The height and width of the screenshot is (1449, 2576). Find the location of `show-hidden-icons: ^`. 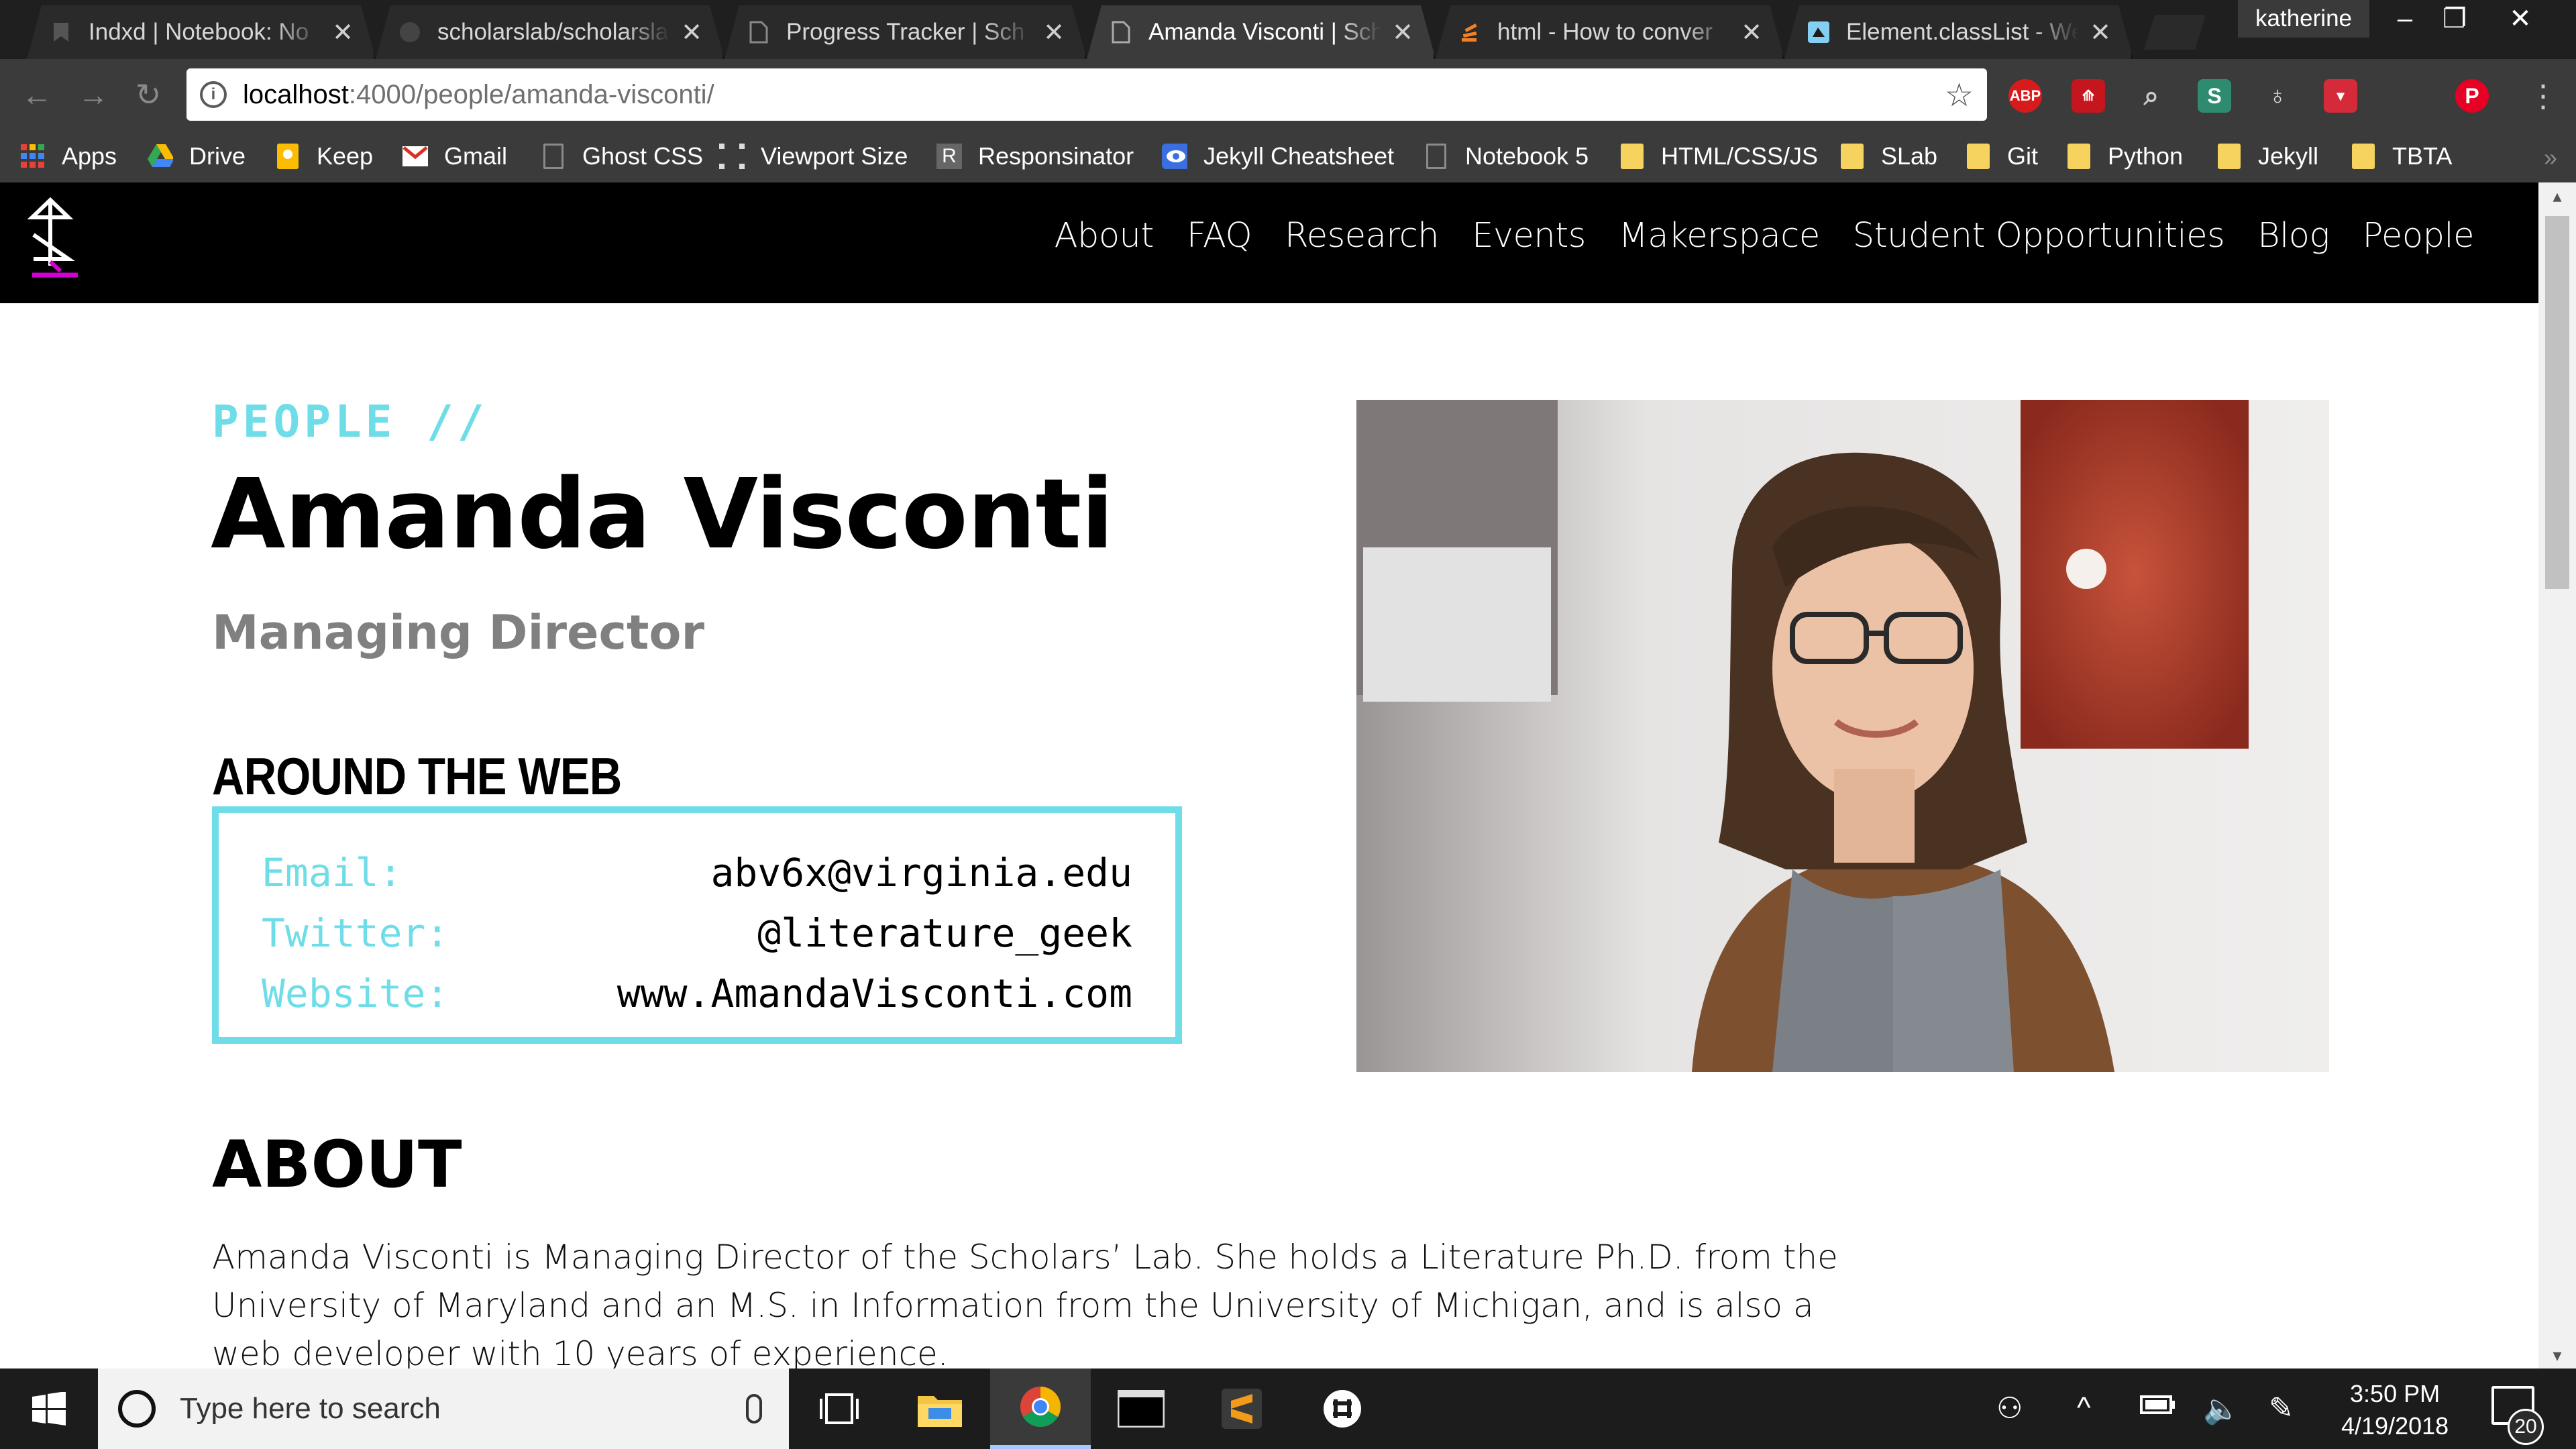

show-hidden-icons: ^ is located at coordinates (2084, 1408).